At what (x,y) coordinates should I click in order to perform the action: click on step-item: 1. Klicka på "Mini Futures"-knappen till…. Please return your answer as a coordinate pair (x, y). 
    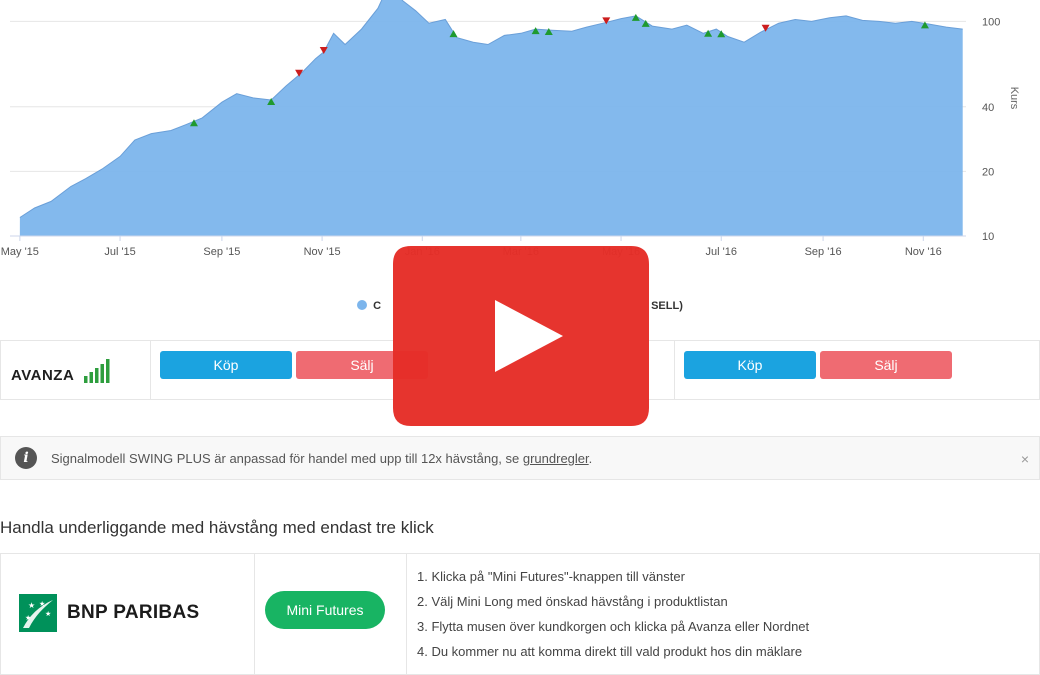
    Looking at the image, I should click on (551, 576).